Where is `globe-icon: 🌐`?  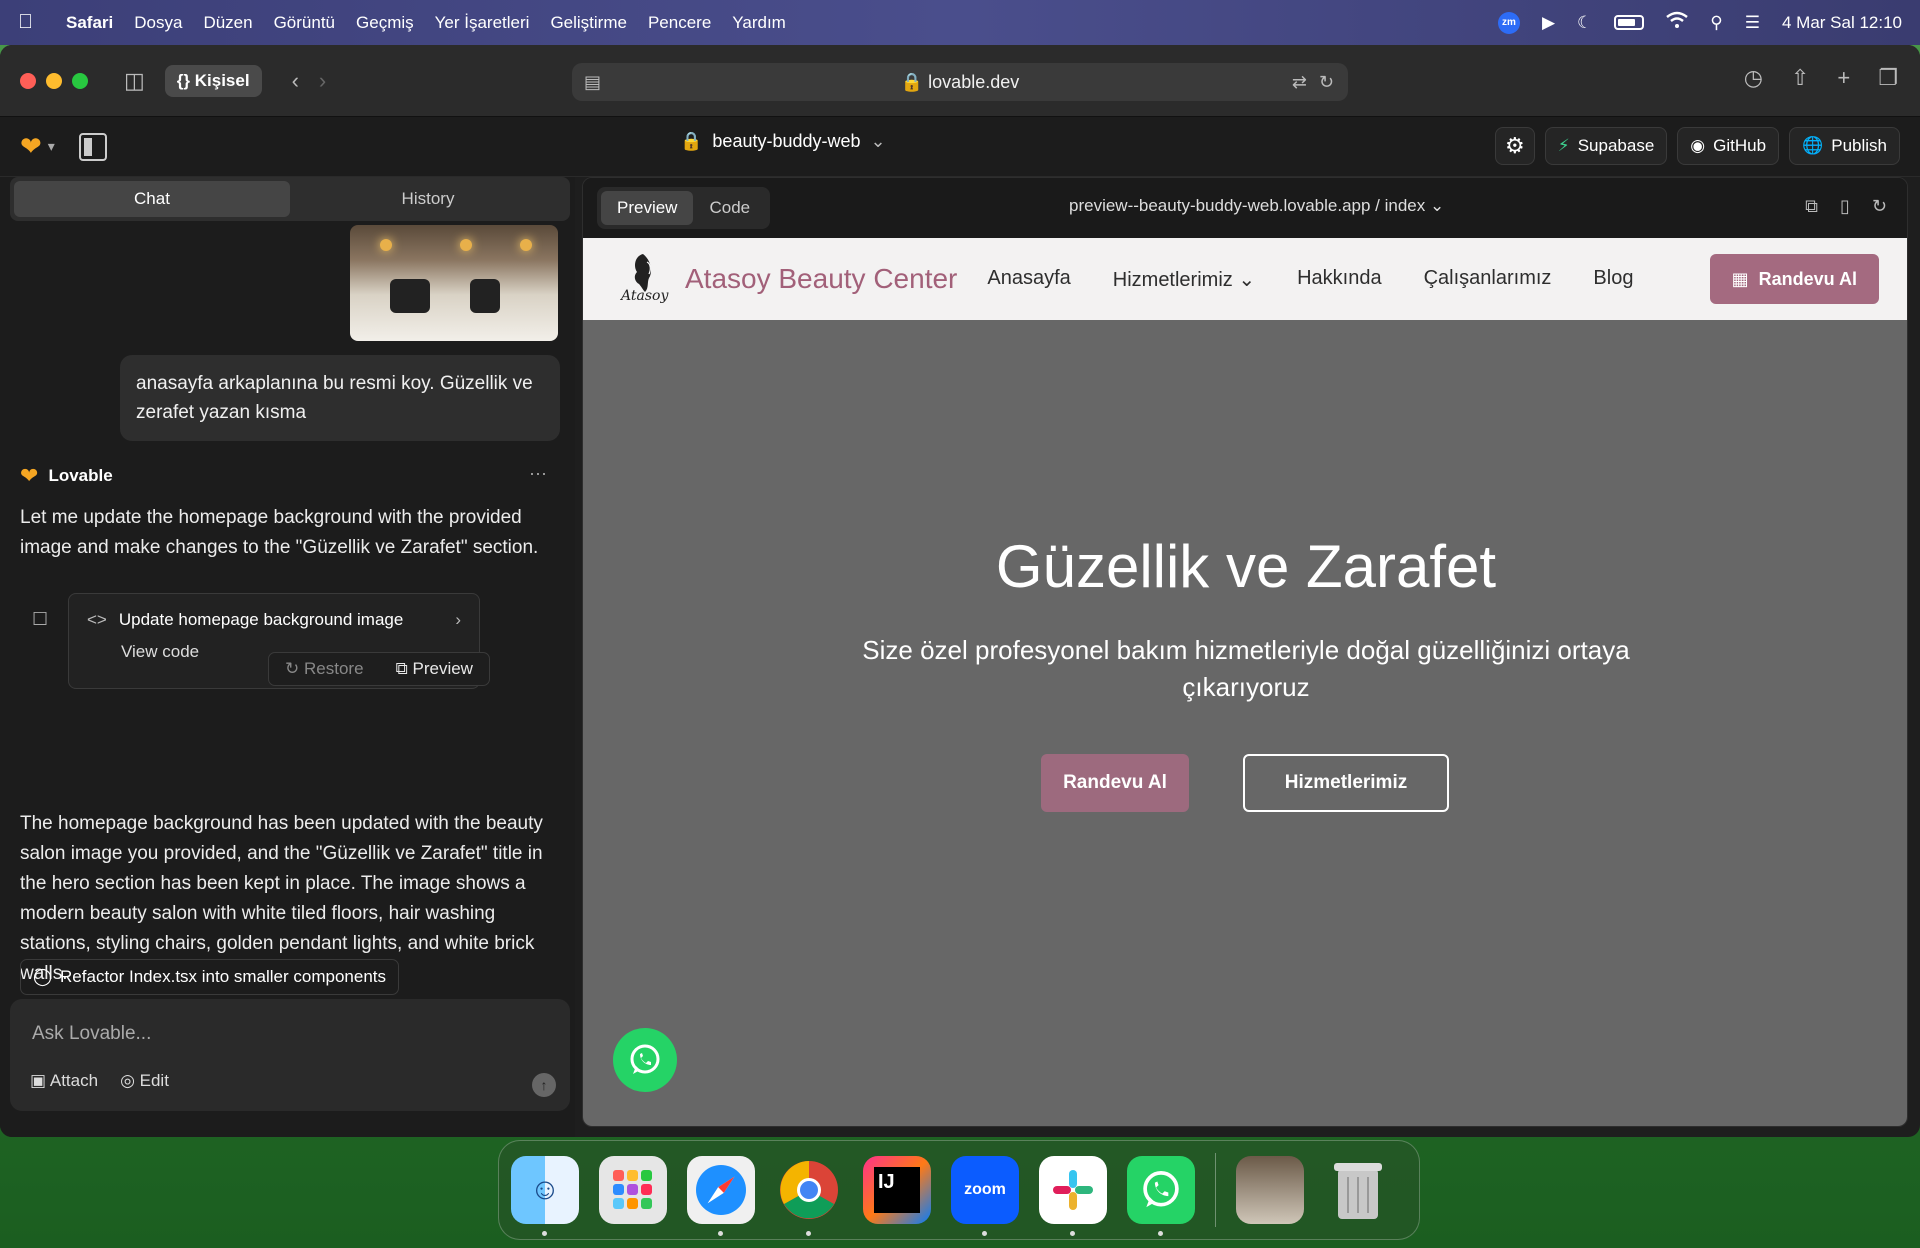
globe-icon: 🌐 is located at coordinates (1813, 145).